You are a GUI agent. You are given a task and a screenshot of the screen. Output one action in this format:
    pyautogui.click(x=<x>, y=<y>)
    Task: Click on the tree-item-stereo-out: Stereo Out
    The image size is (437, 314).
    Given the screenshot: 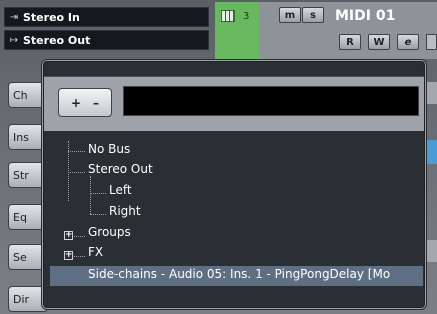 What is the action you would take?
    pyautogui.click(x=120, y=172)
    